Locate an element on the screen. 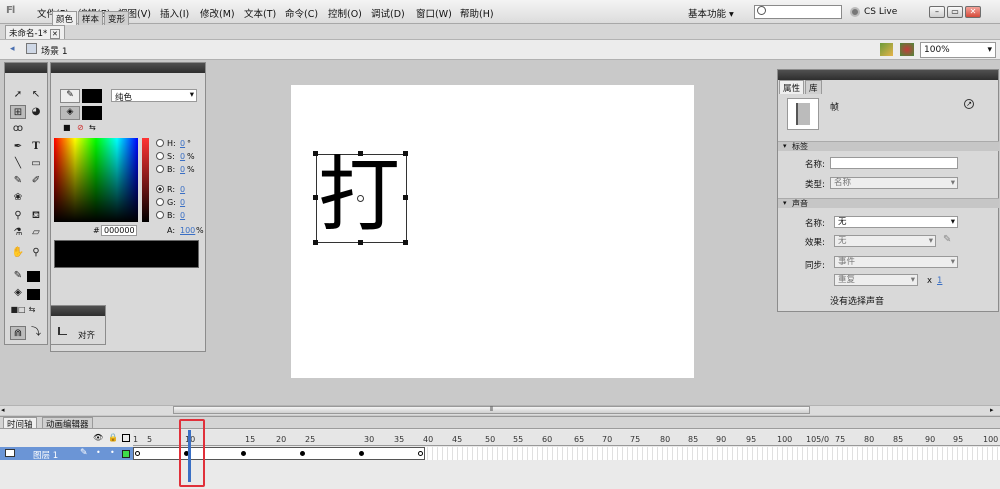 The width and height of the screenshot is (1000, 489). outline-icon is located at coordinates (126, 438).